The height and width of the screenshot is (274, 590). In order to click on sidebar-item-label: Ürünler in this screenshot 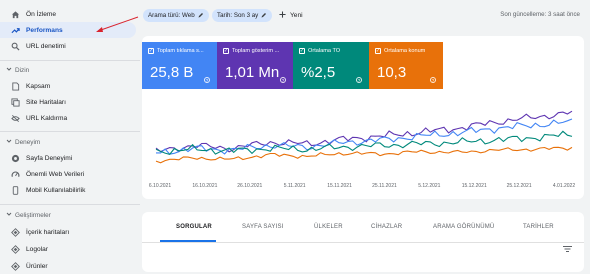, I will do `click(37, 266)`.